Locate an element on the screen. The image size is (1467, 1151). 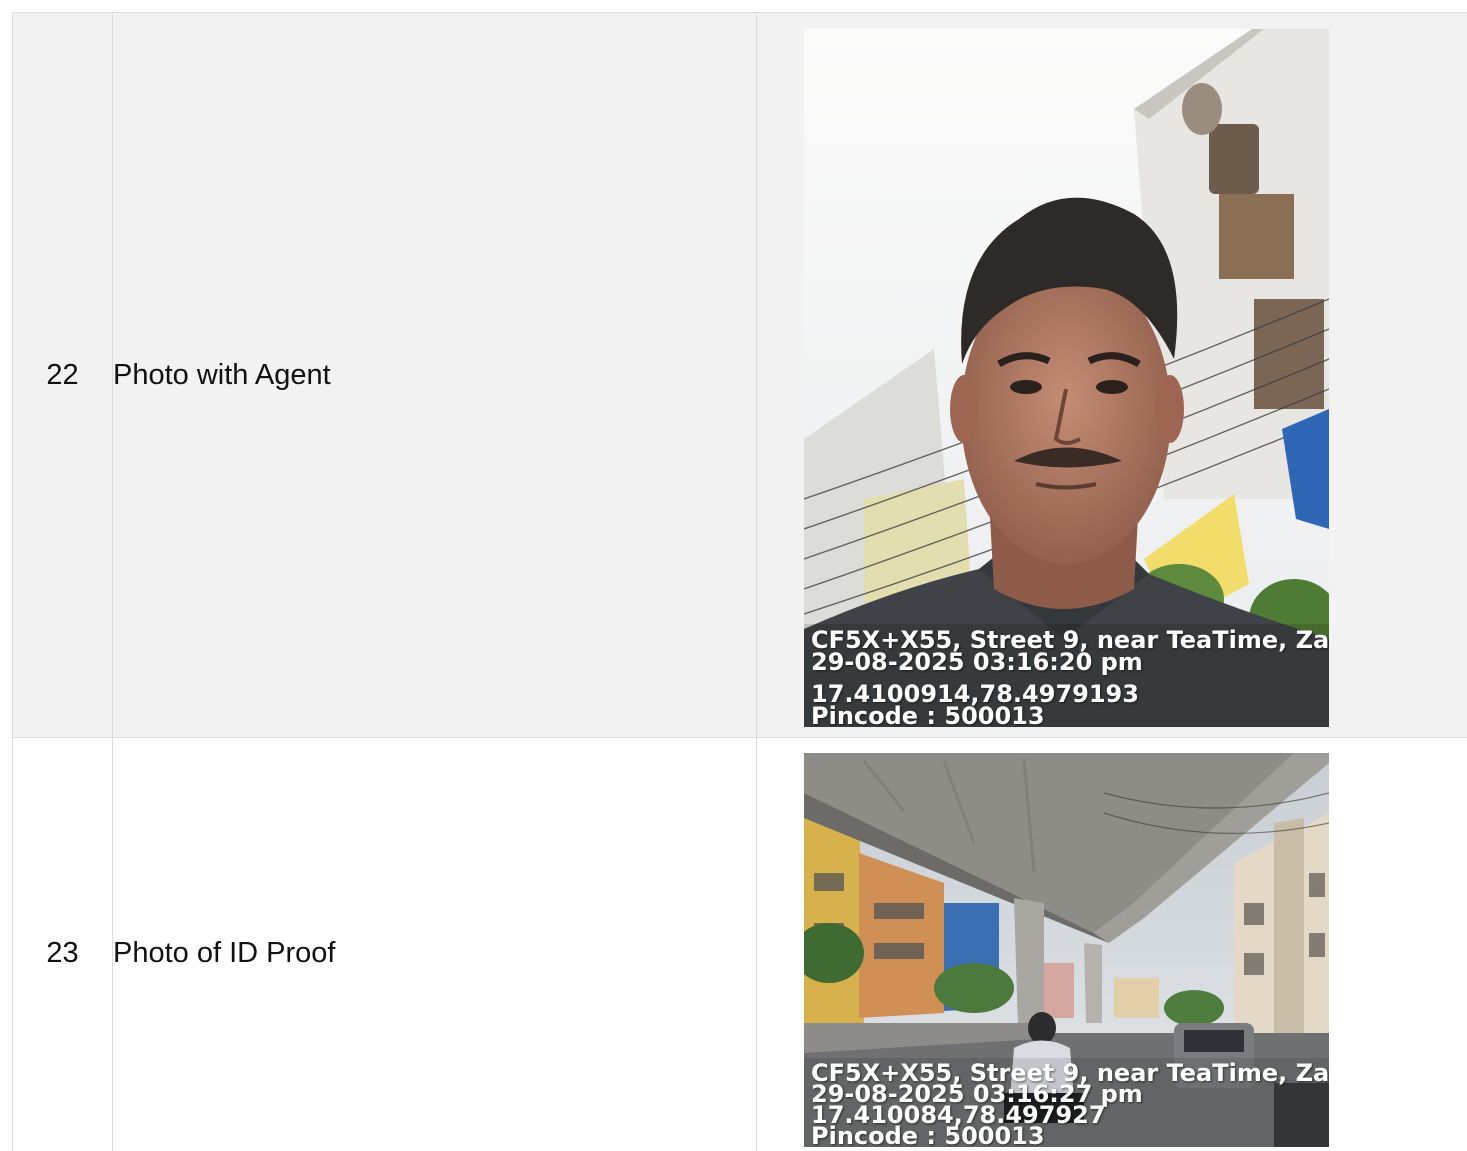
row-number: 22 is located at coordinates (62, 375).